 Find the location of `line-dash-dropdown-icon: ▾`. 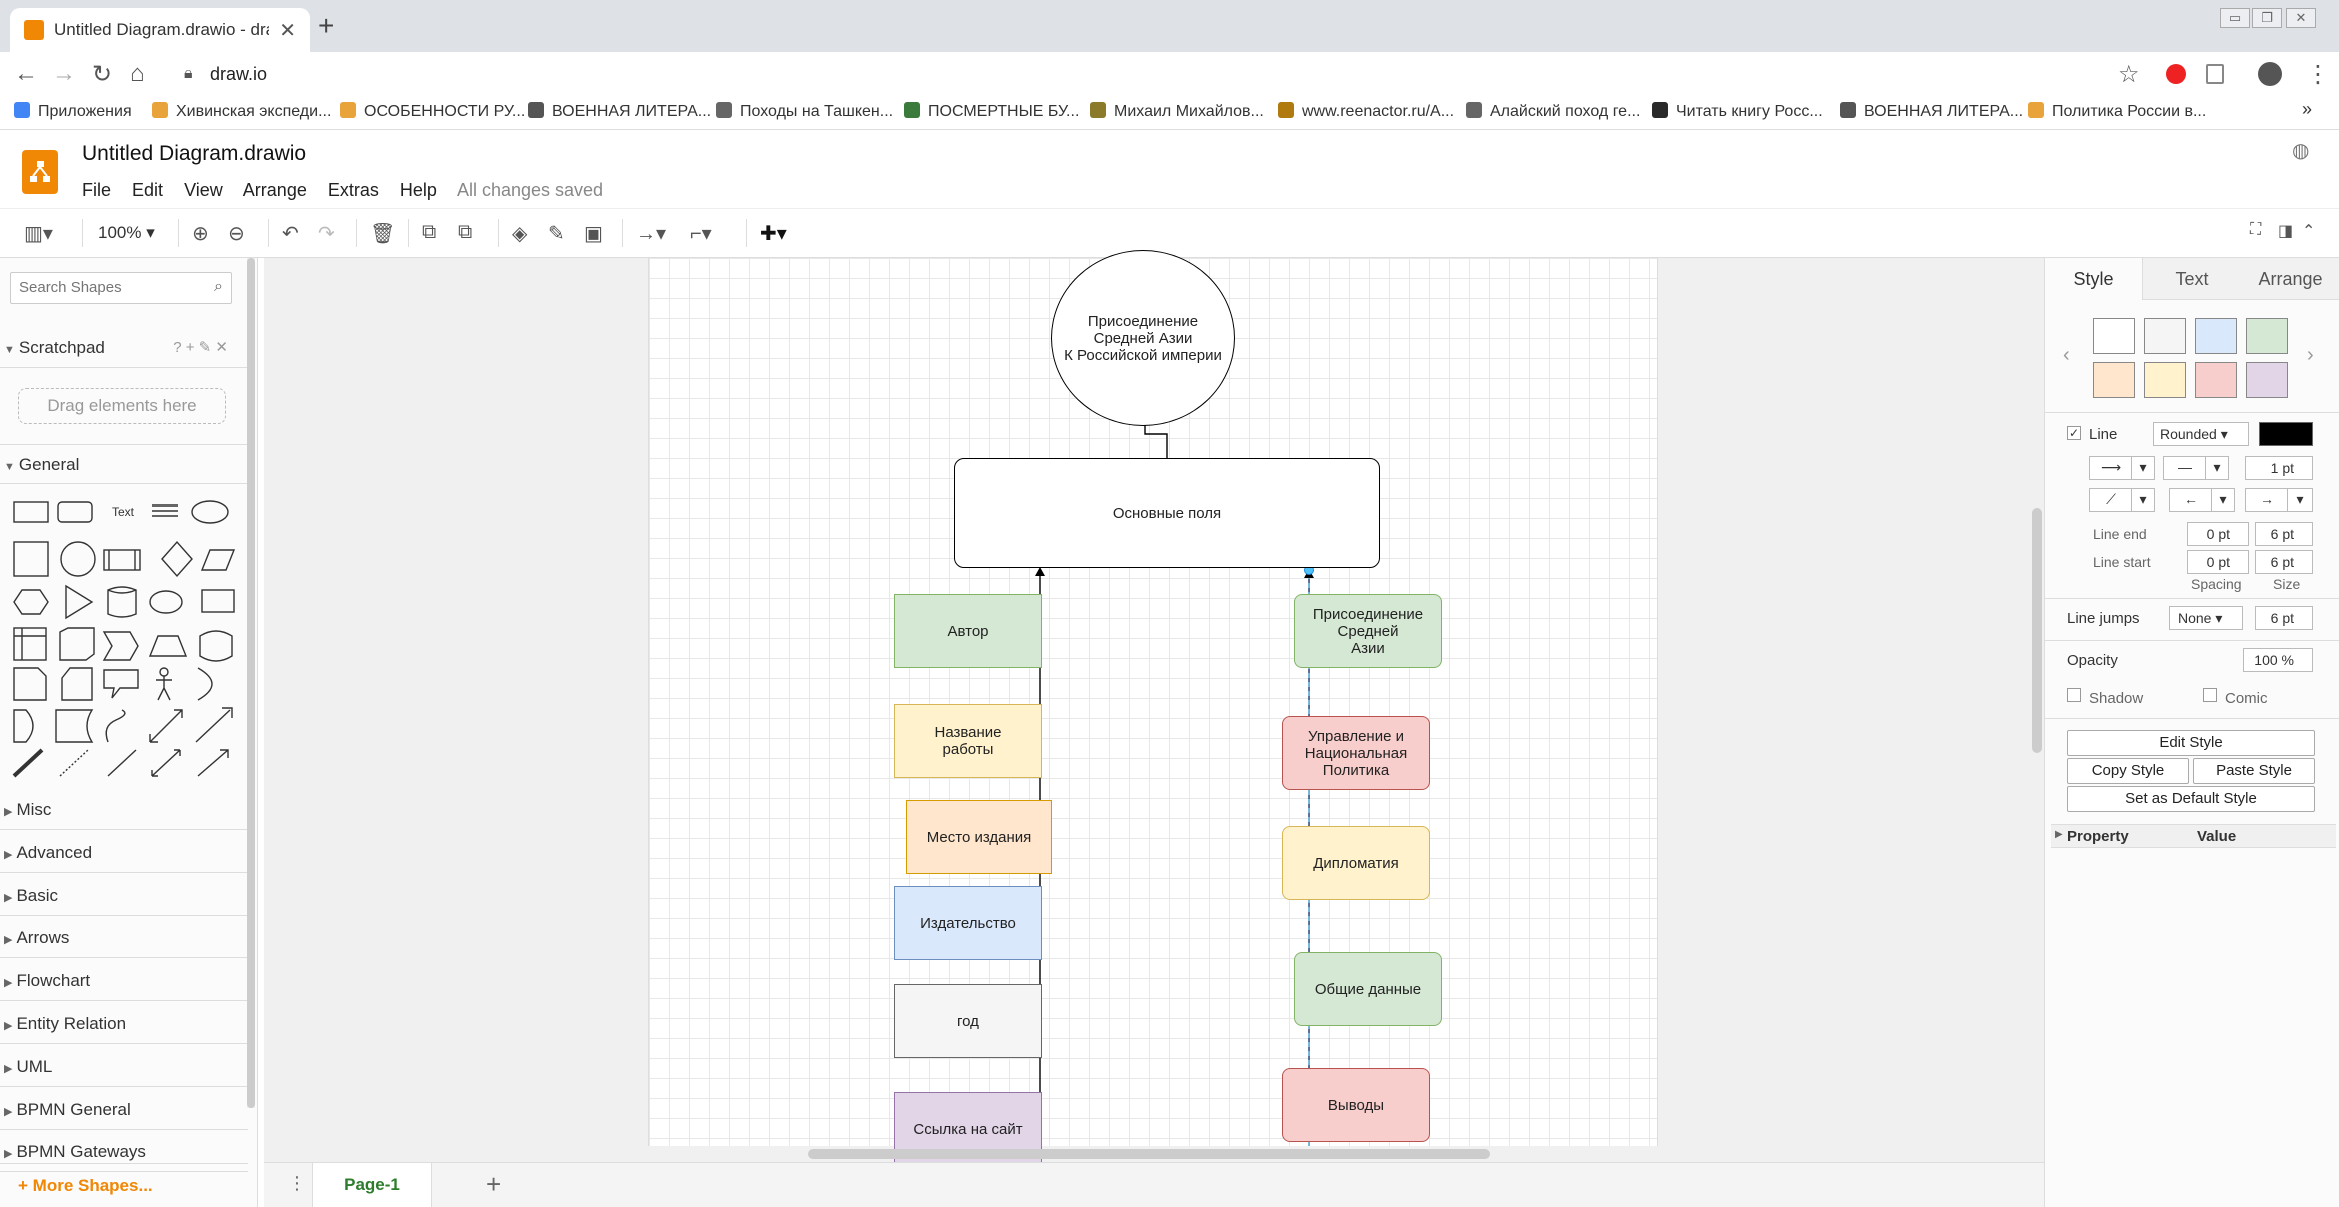

line-dash-dropdown-icon: ▾ is located at coordinates (2217, 468).